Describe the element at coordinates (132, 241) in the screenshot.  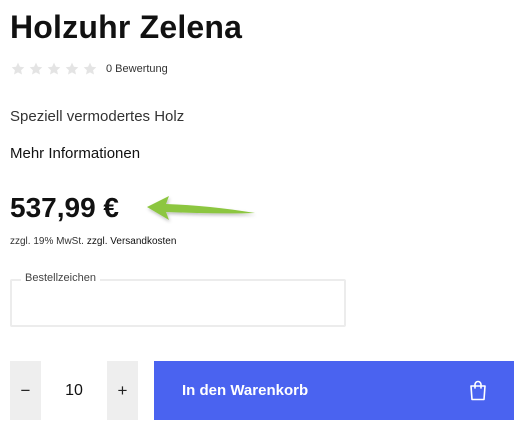
I see `shipping-cost-link: zzgl. Versandkosten` at that location.